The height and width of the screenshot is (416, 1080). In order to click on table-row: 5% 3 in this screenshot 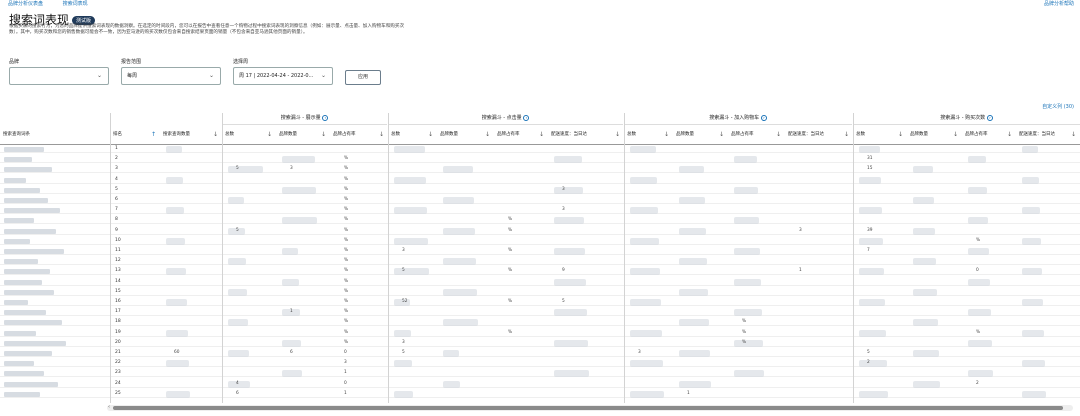, I will do `click(540, 190)`.